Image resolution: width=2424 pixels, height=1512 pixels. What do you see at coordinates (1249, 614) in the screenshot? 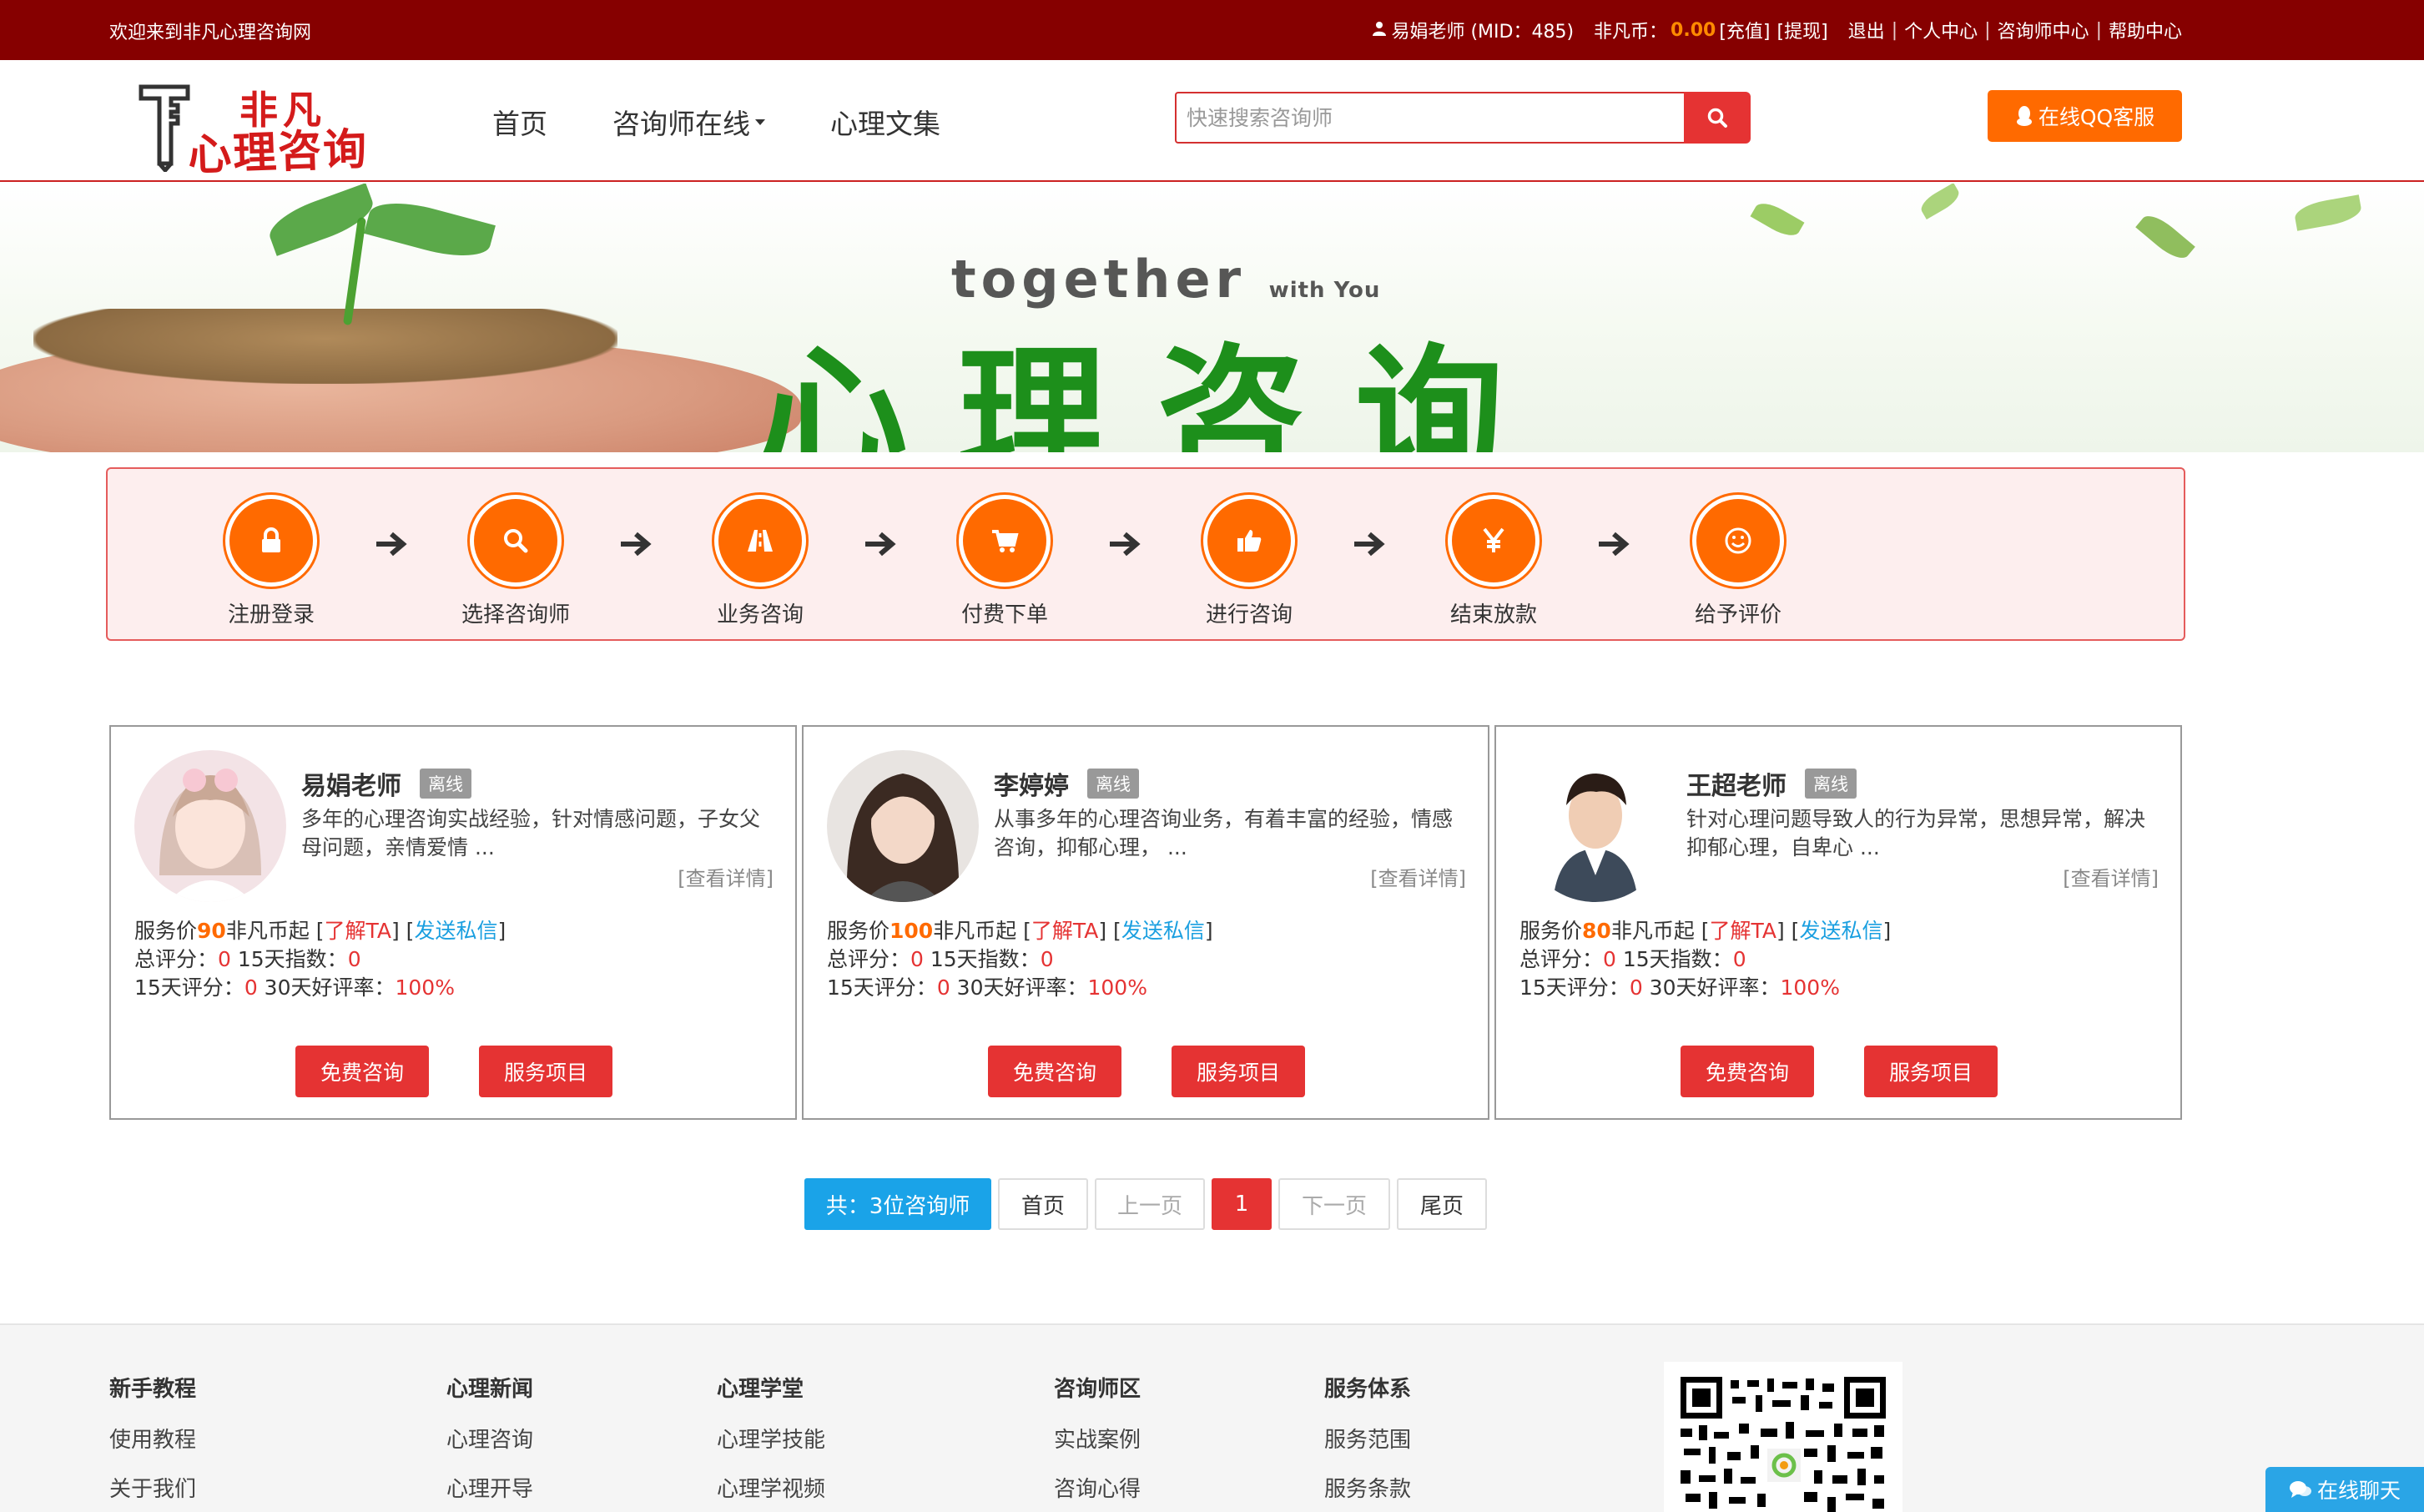
I see `step-label: 进行咨询` at bounding box center [1249, 614].